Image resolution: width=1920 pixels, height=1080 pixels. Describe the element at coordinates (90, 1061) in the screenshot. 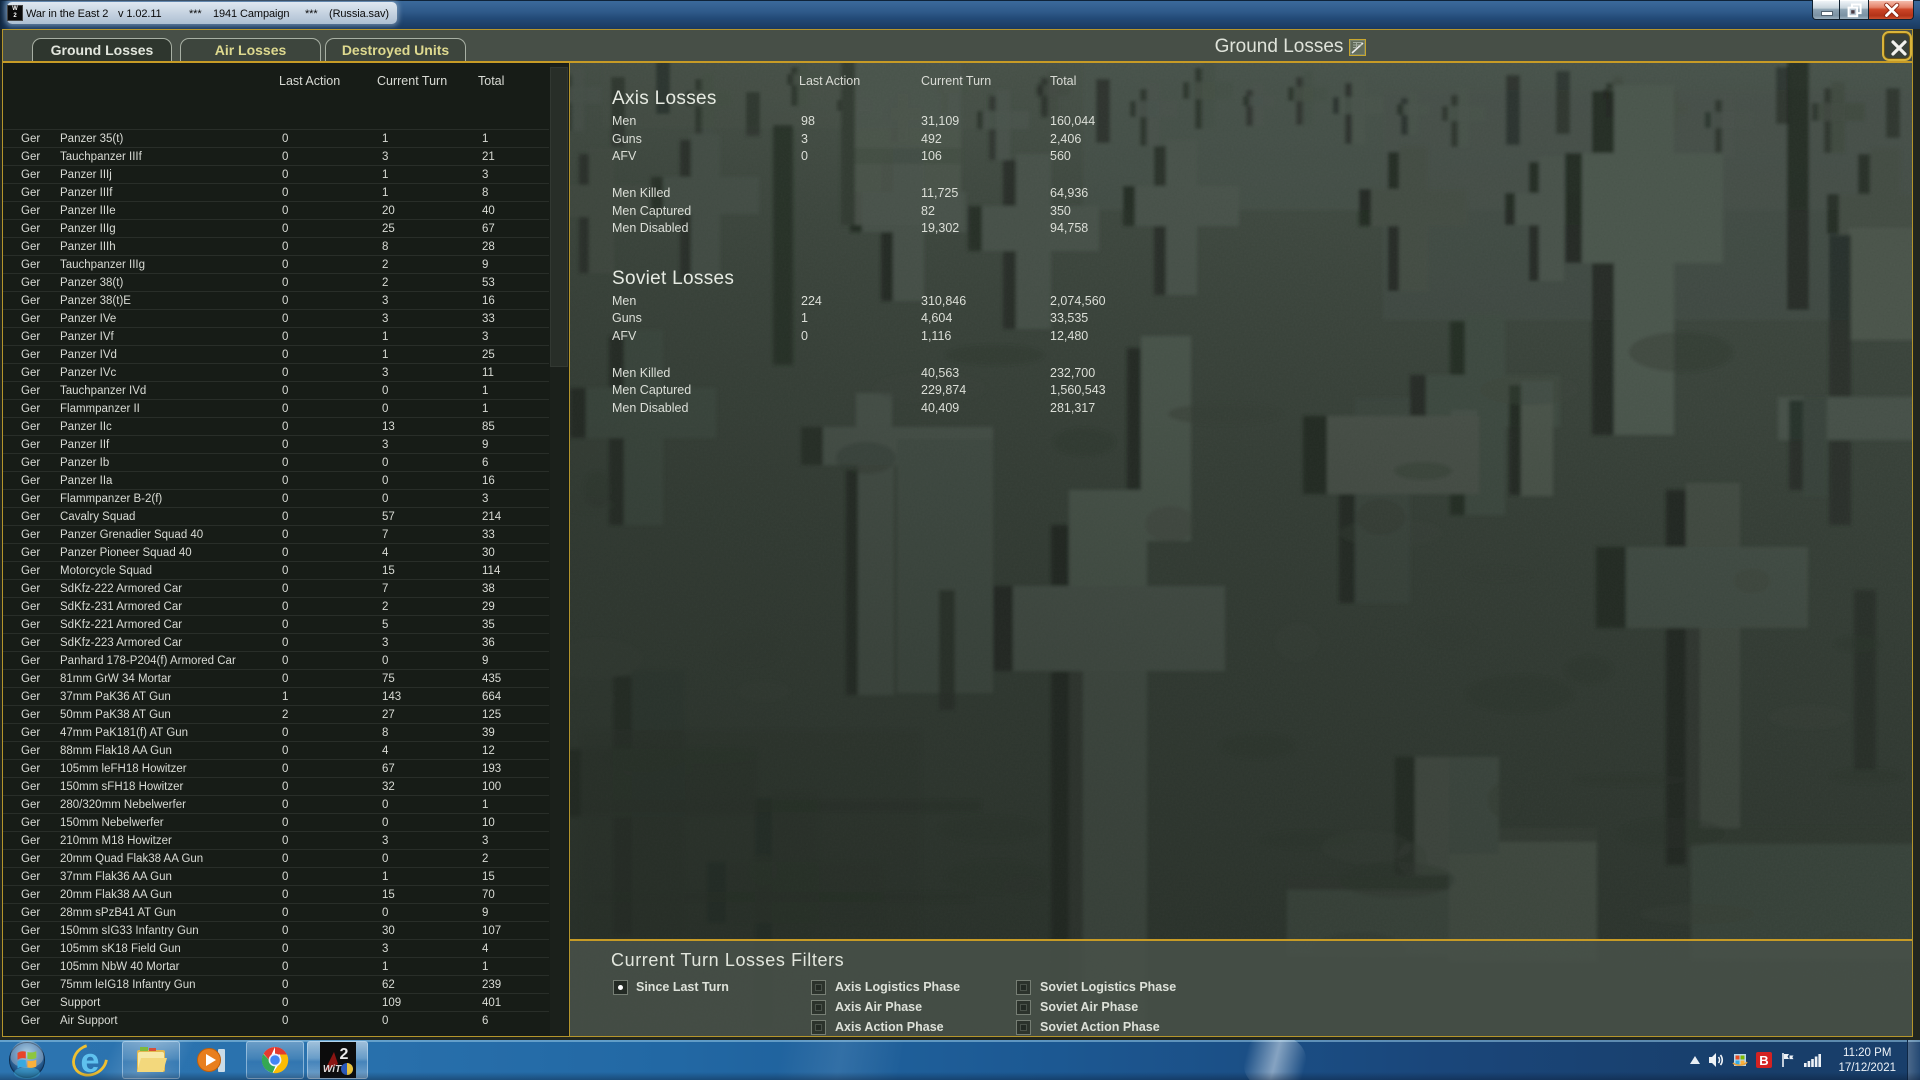

I see `svg-text: e` at that location.